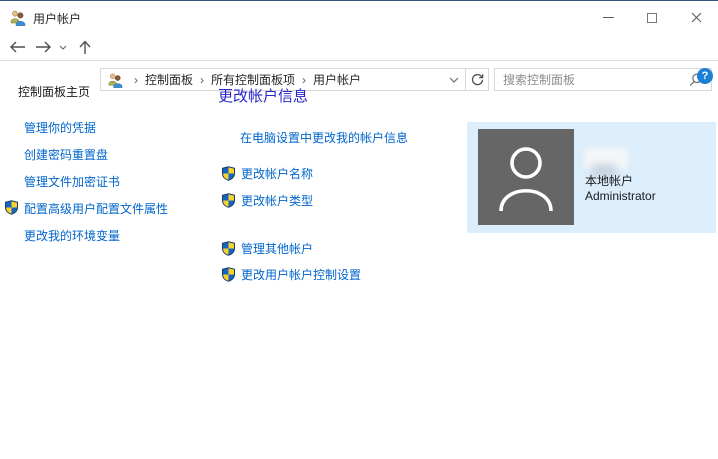 The image size is (718, 459). Describe the element at coordinates (66, 154) in the screenshot. I see `sidebar-item-password-reset-disk: 创建密码重置盘` at that location.